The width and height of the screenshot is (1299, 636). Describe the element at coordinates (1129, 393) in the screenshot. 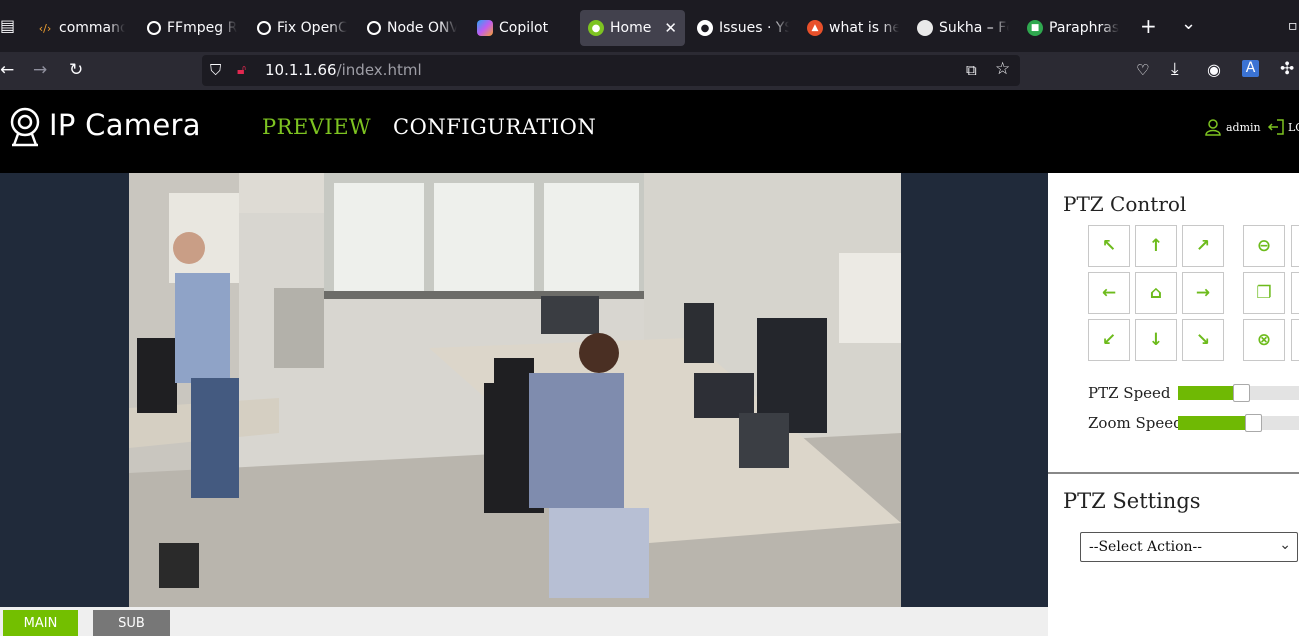

I see `ptz-speed-label: PTZ Speed` at that location.